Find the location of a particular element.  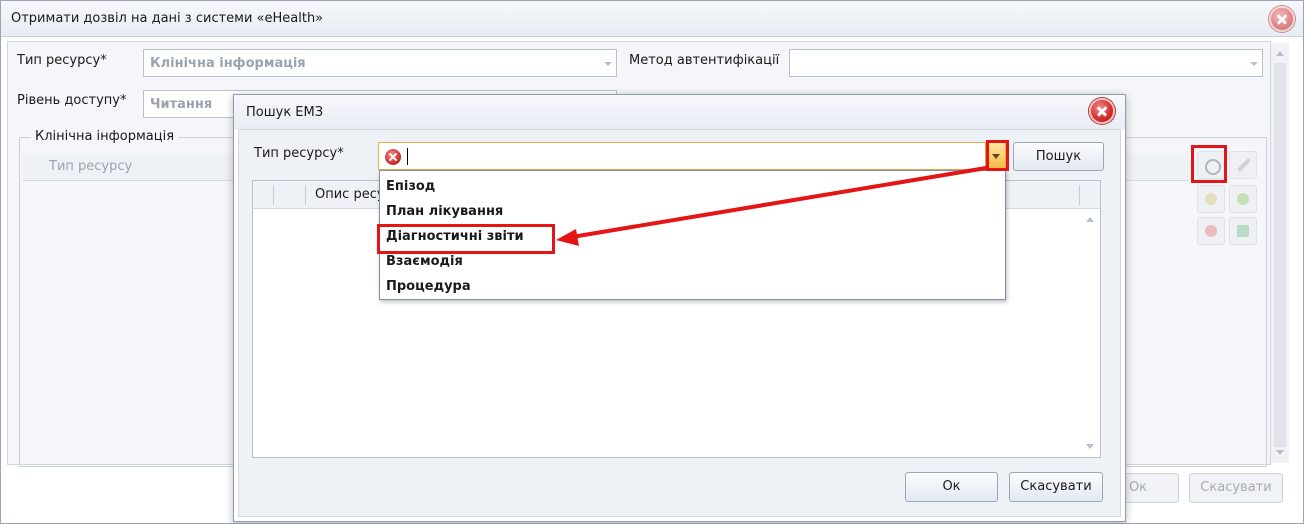

annotation-arrow-line is located at coordinates (779, 202).